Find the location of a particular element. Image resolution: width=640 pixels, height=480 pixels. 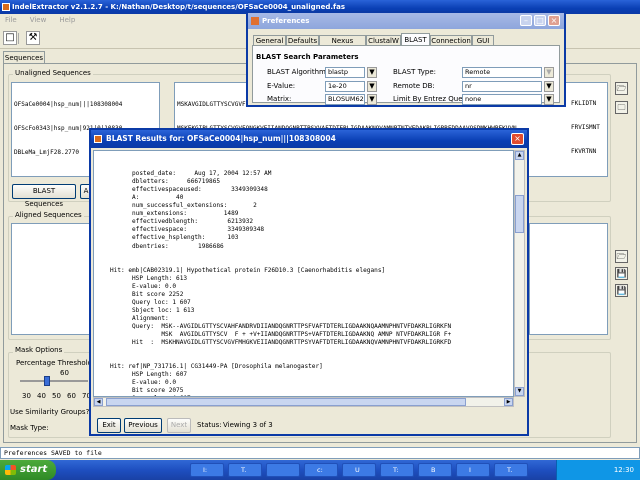

blast-type-select: Remote is located at coordinates (502, 72).